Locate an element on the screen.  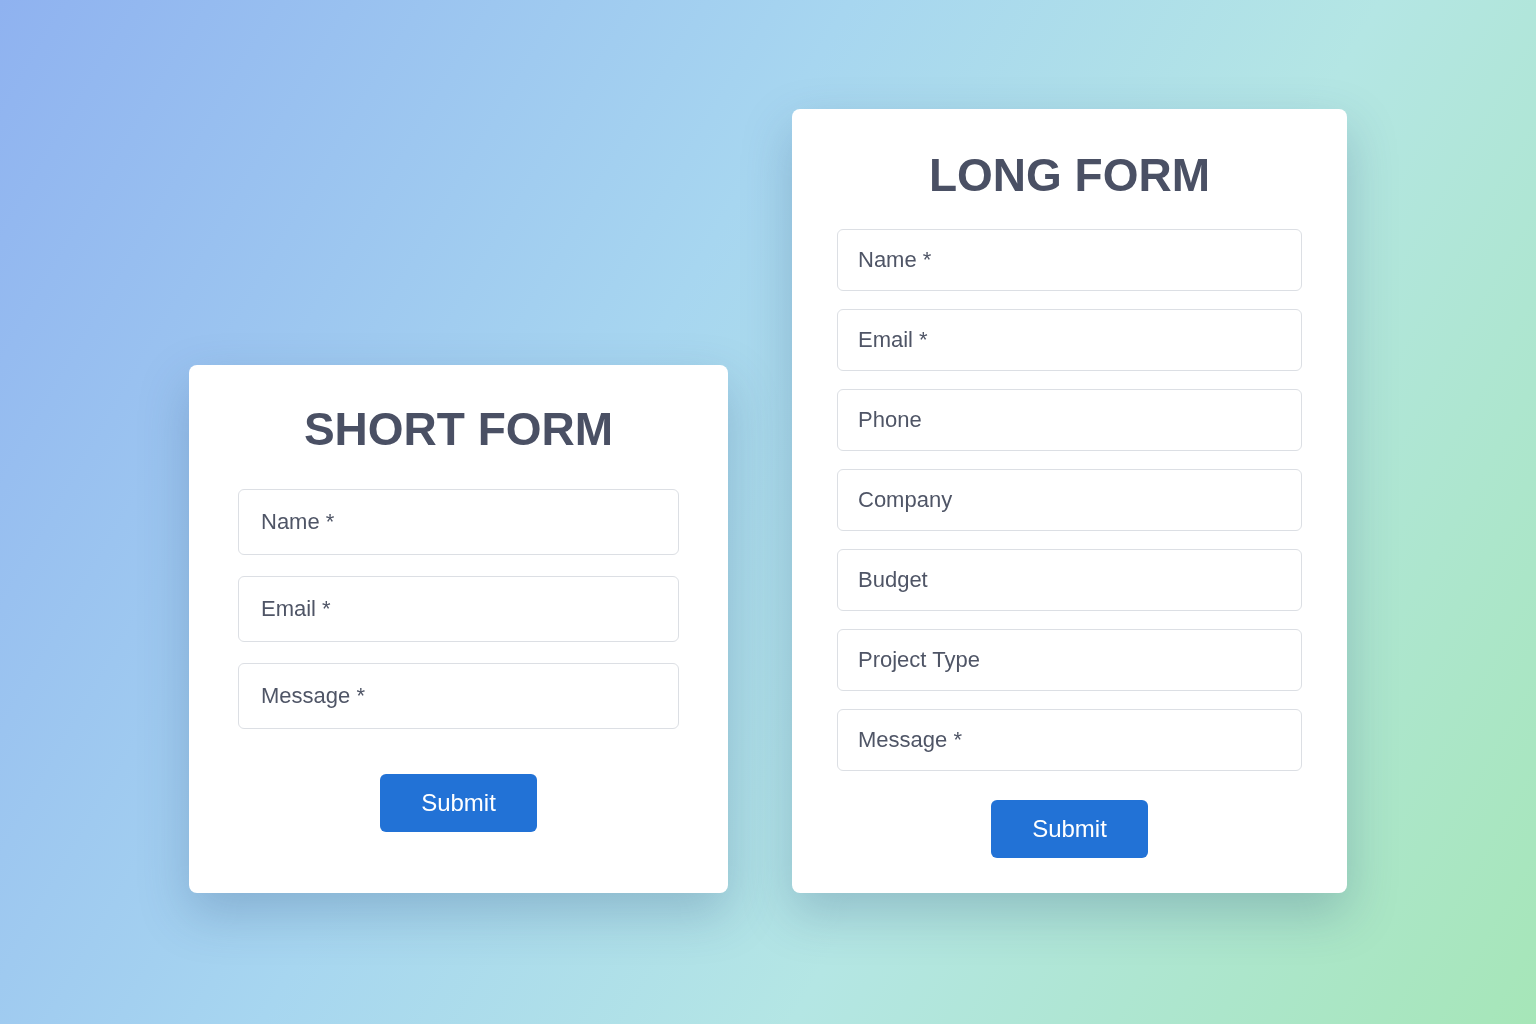
input-field: Phone is located at coordinates (1069, 420).